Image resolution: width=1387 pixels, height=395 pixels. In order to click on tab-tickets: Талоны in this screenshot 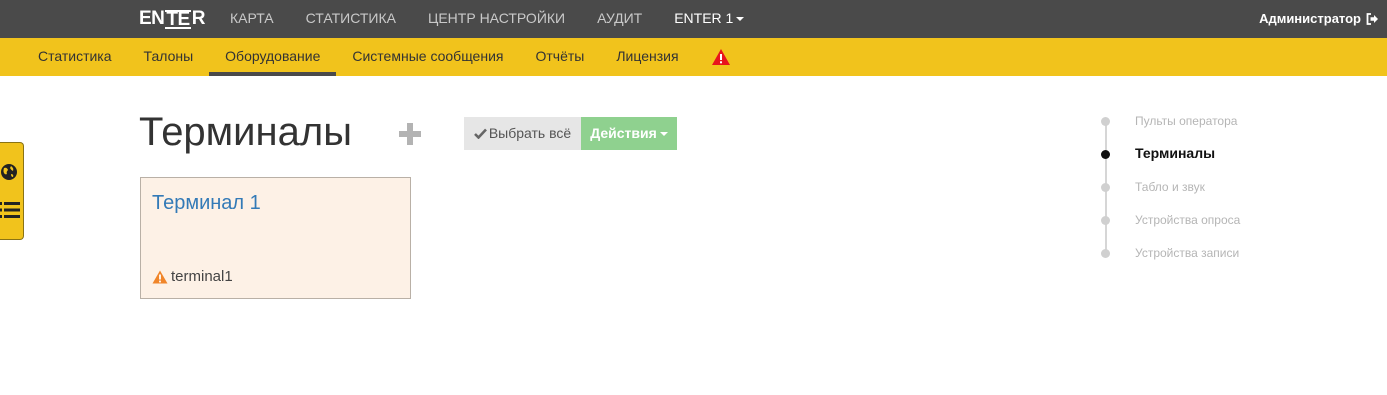, I will do `click(169, 57)`.